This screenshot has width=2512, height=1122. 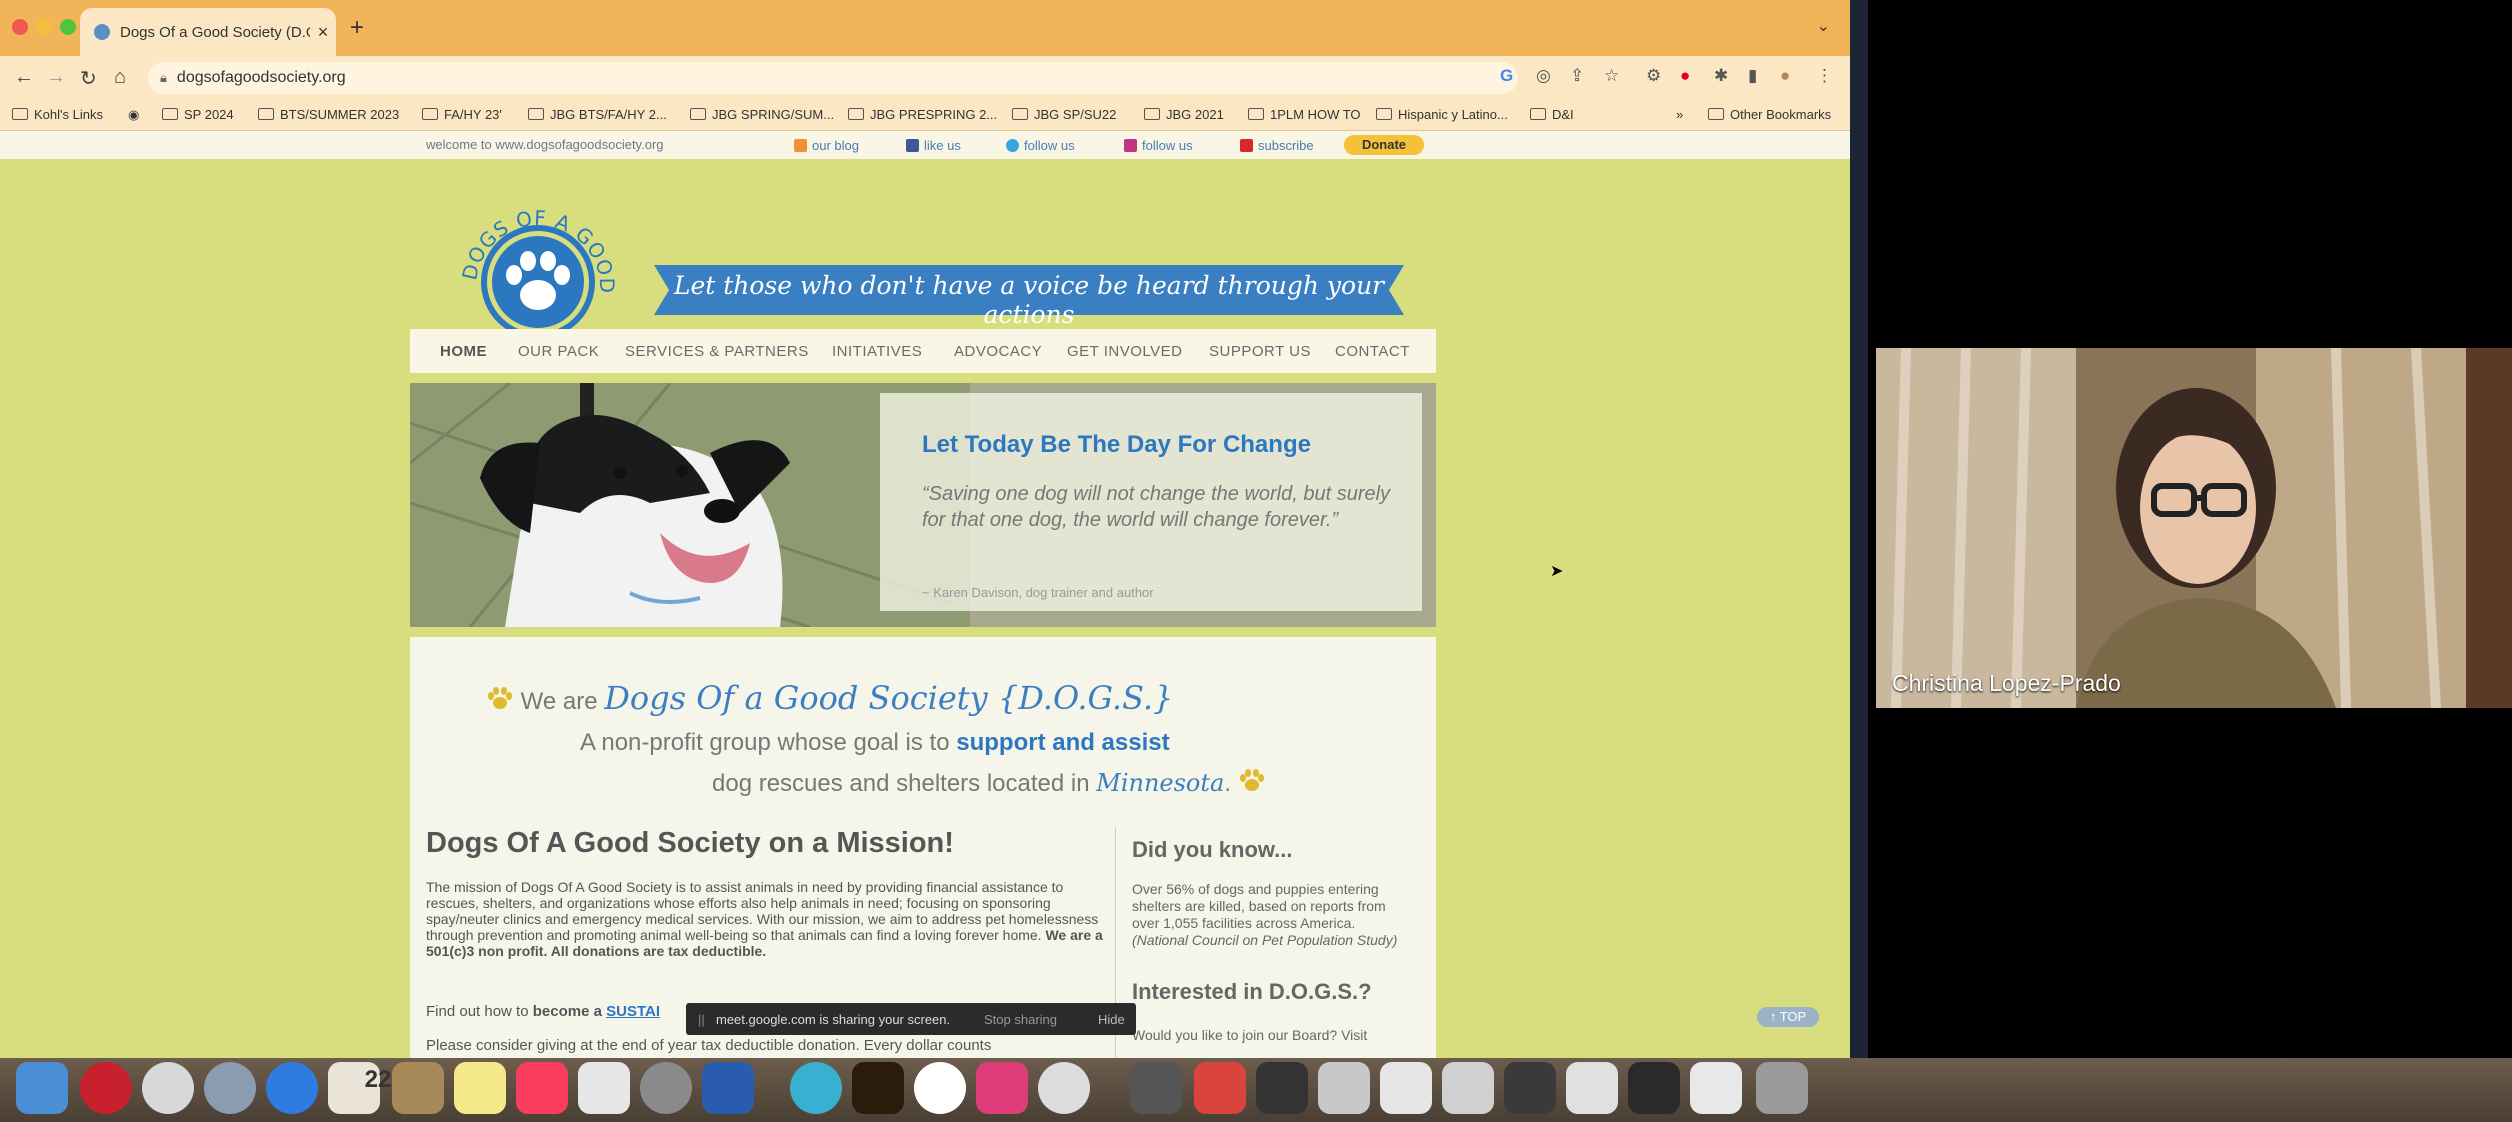 I want to click on forward-arrow-icon: →, so click(x=56, y=77).